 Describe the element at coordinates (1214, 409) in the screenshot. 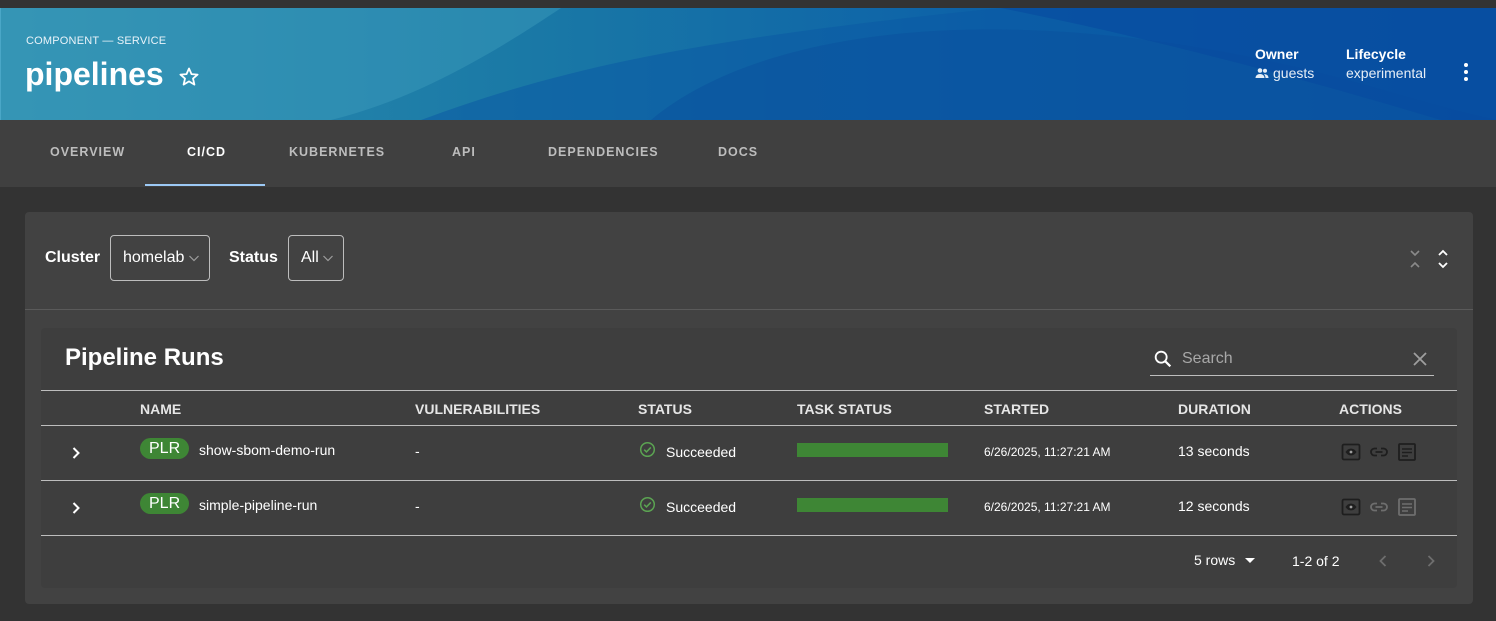

I see `column-duration: DURATION` at that location.